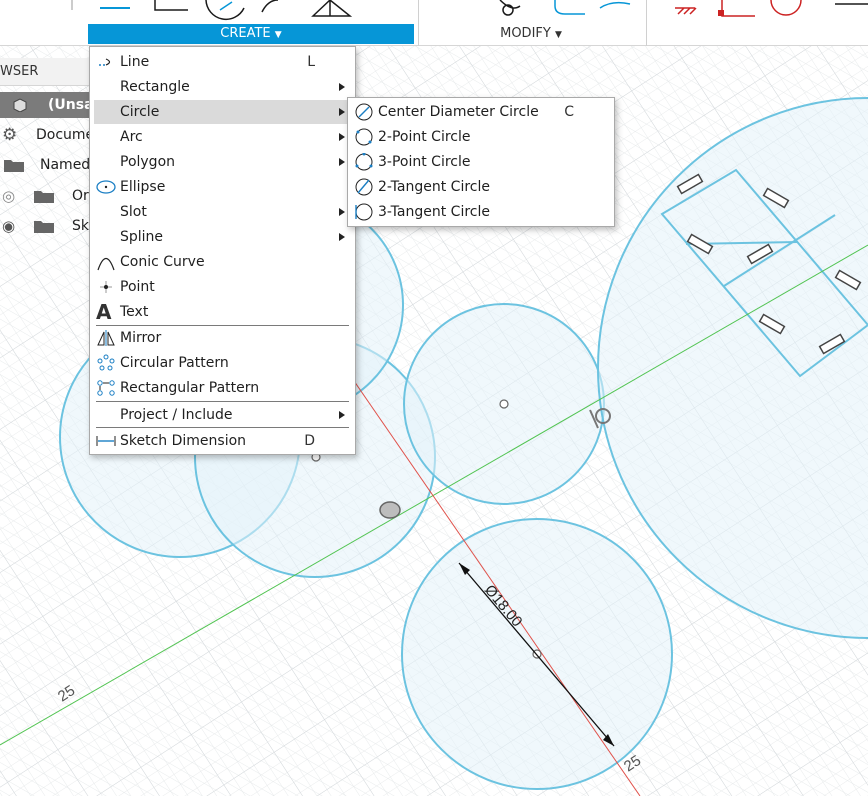  I want to click on mirror-tool-icon, so click(332, 8).